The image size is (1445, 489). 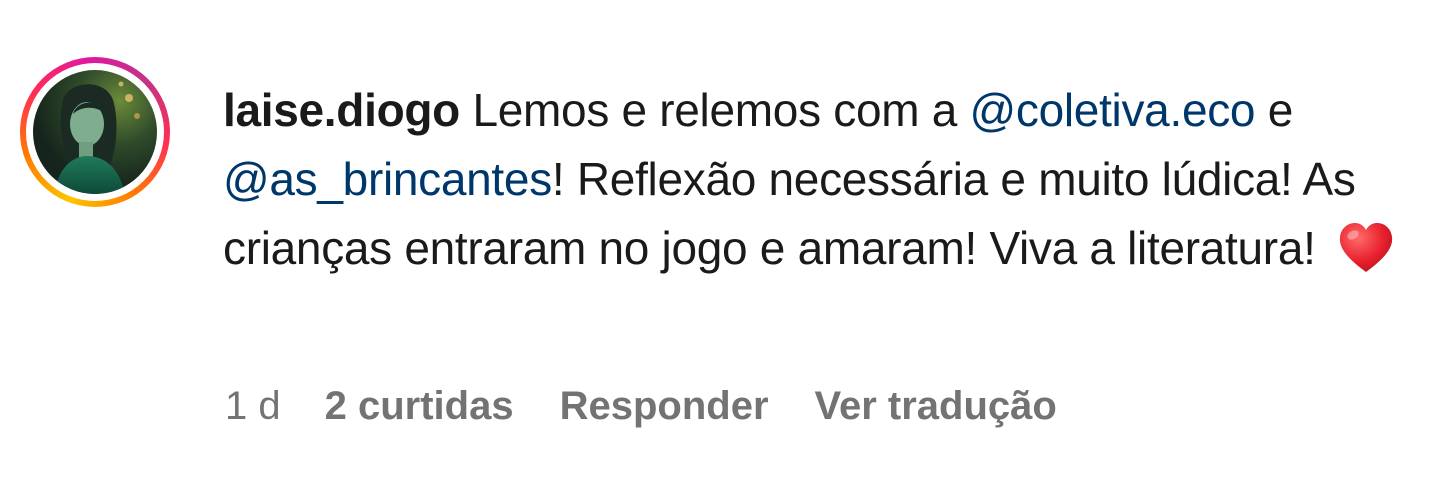 I want to click on likes-count-button: 2 curtidas, so click(x=419, y=406).